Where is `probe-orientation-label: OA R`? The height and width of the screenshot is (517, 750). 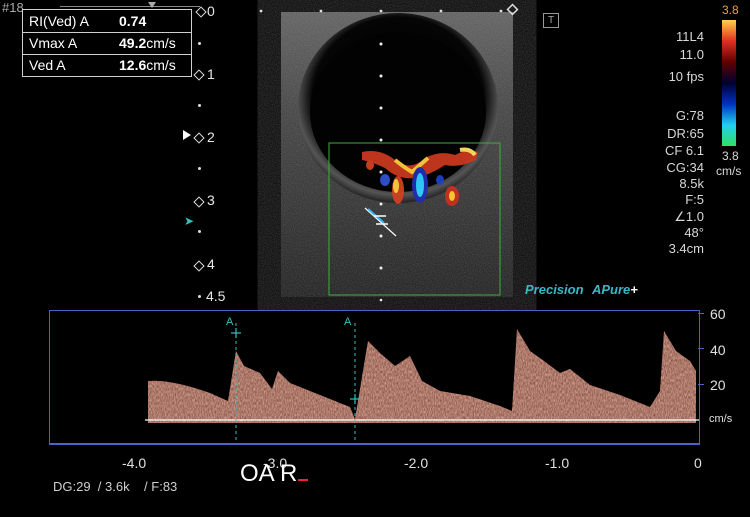 probe-orientation-label: OA R is located at coordinates (274, 474).